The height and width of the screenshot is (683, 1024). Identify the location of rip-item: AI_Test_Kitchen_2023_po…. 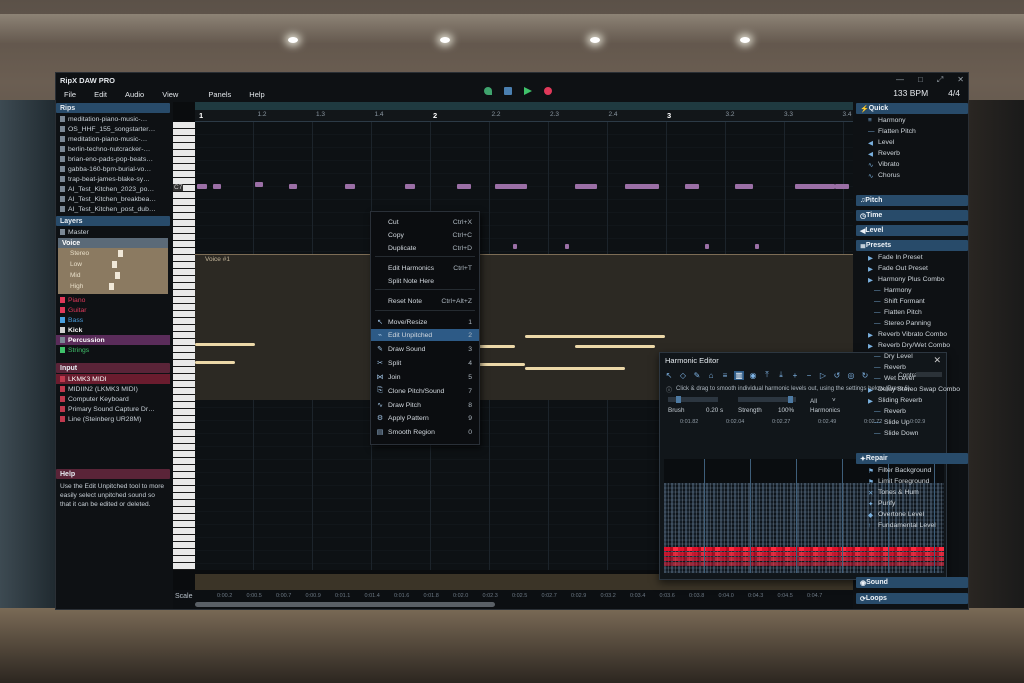
(113, 189).